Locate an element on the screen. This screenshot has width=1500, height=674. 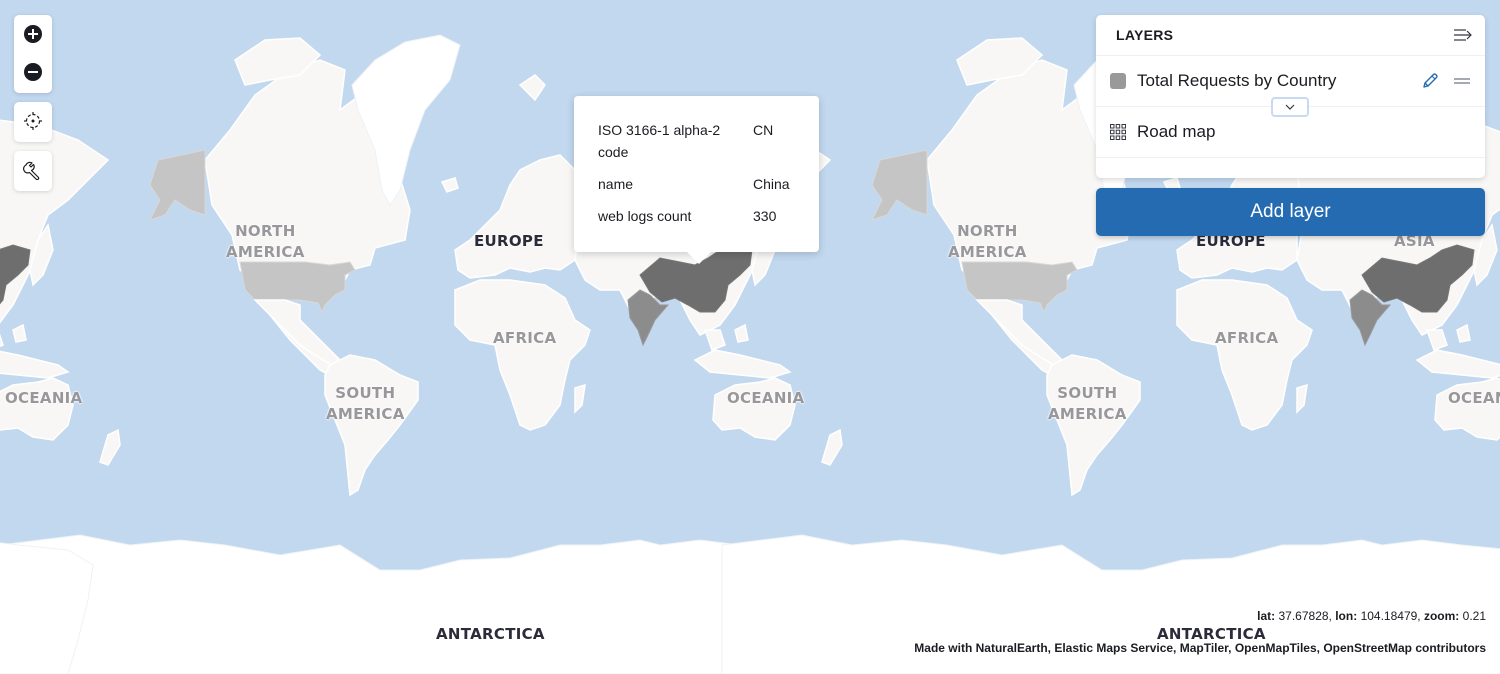
label-oceania-left: OCEANIA is located at coordinates (44, 398).